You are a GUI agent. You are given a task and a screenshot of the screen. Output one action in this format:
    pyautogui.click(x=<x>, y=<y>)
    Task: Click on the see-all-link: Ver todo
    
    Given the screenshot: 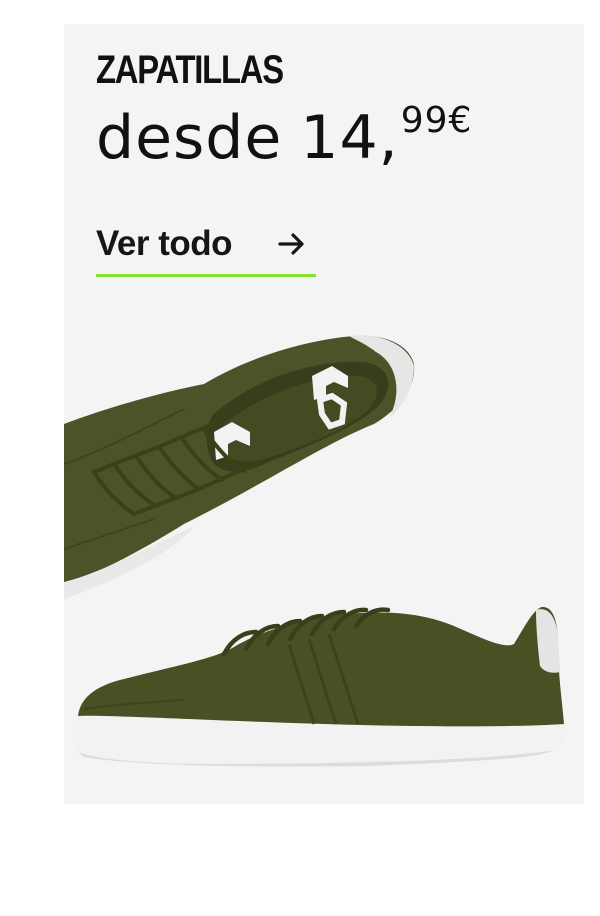 What is the action you would take?
    pyautogui.click(x=206, y=252)
    